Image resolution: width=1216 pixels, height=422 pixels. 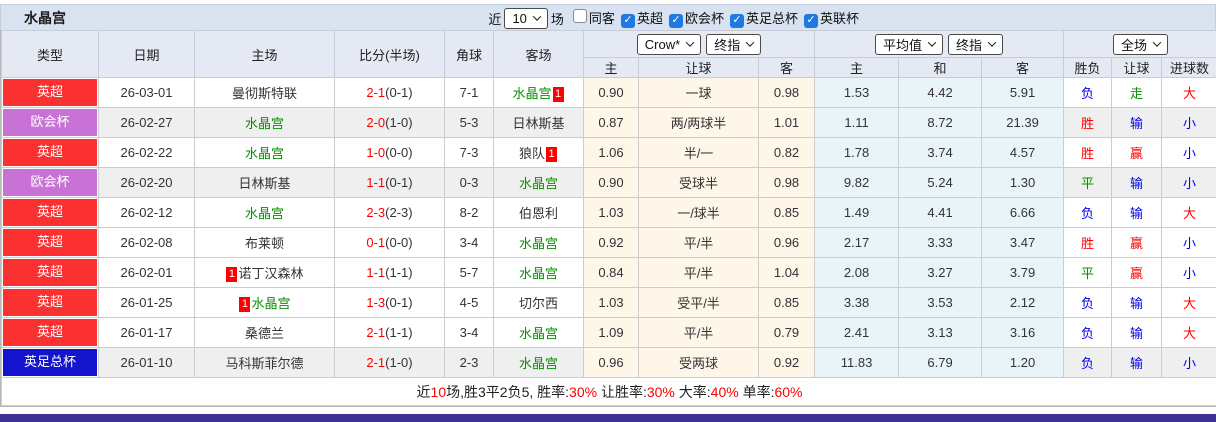 I want to click on corner-cell: 7-3, so click(x=469, y=153).